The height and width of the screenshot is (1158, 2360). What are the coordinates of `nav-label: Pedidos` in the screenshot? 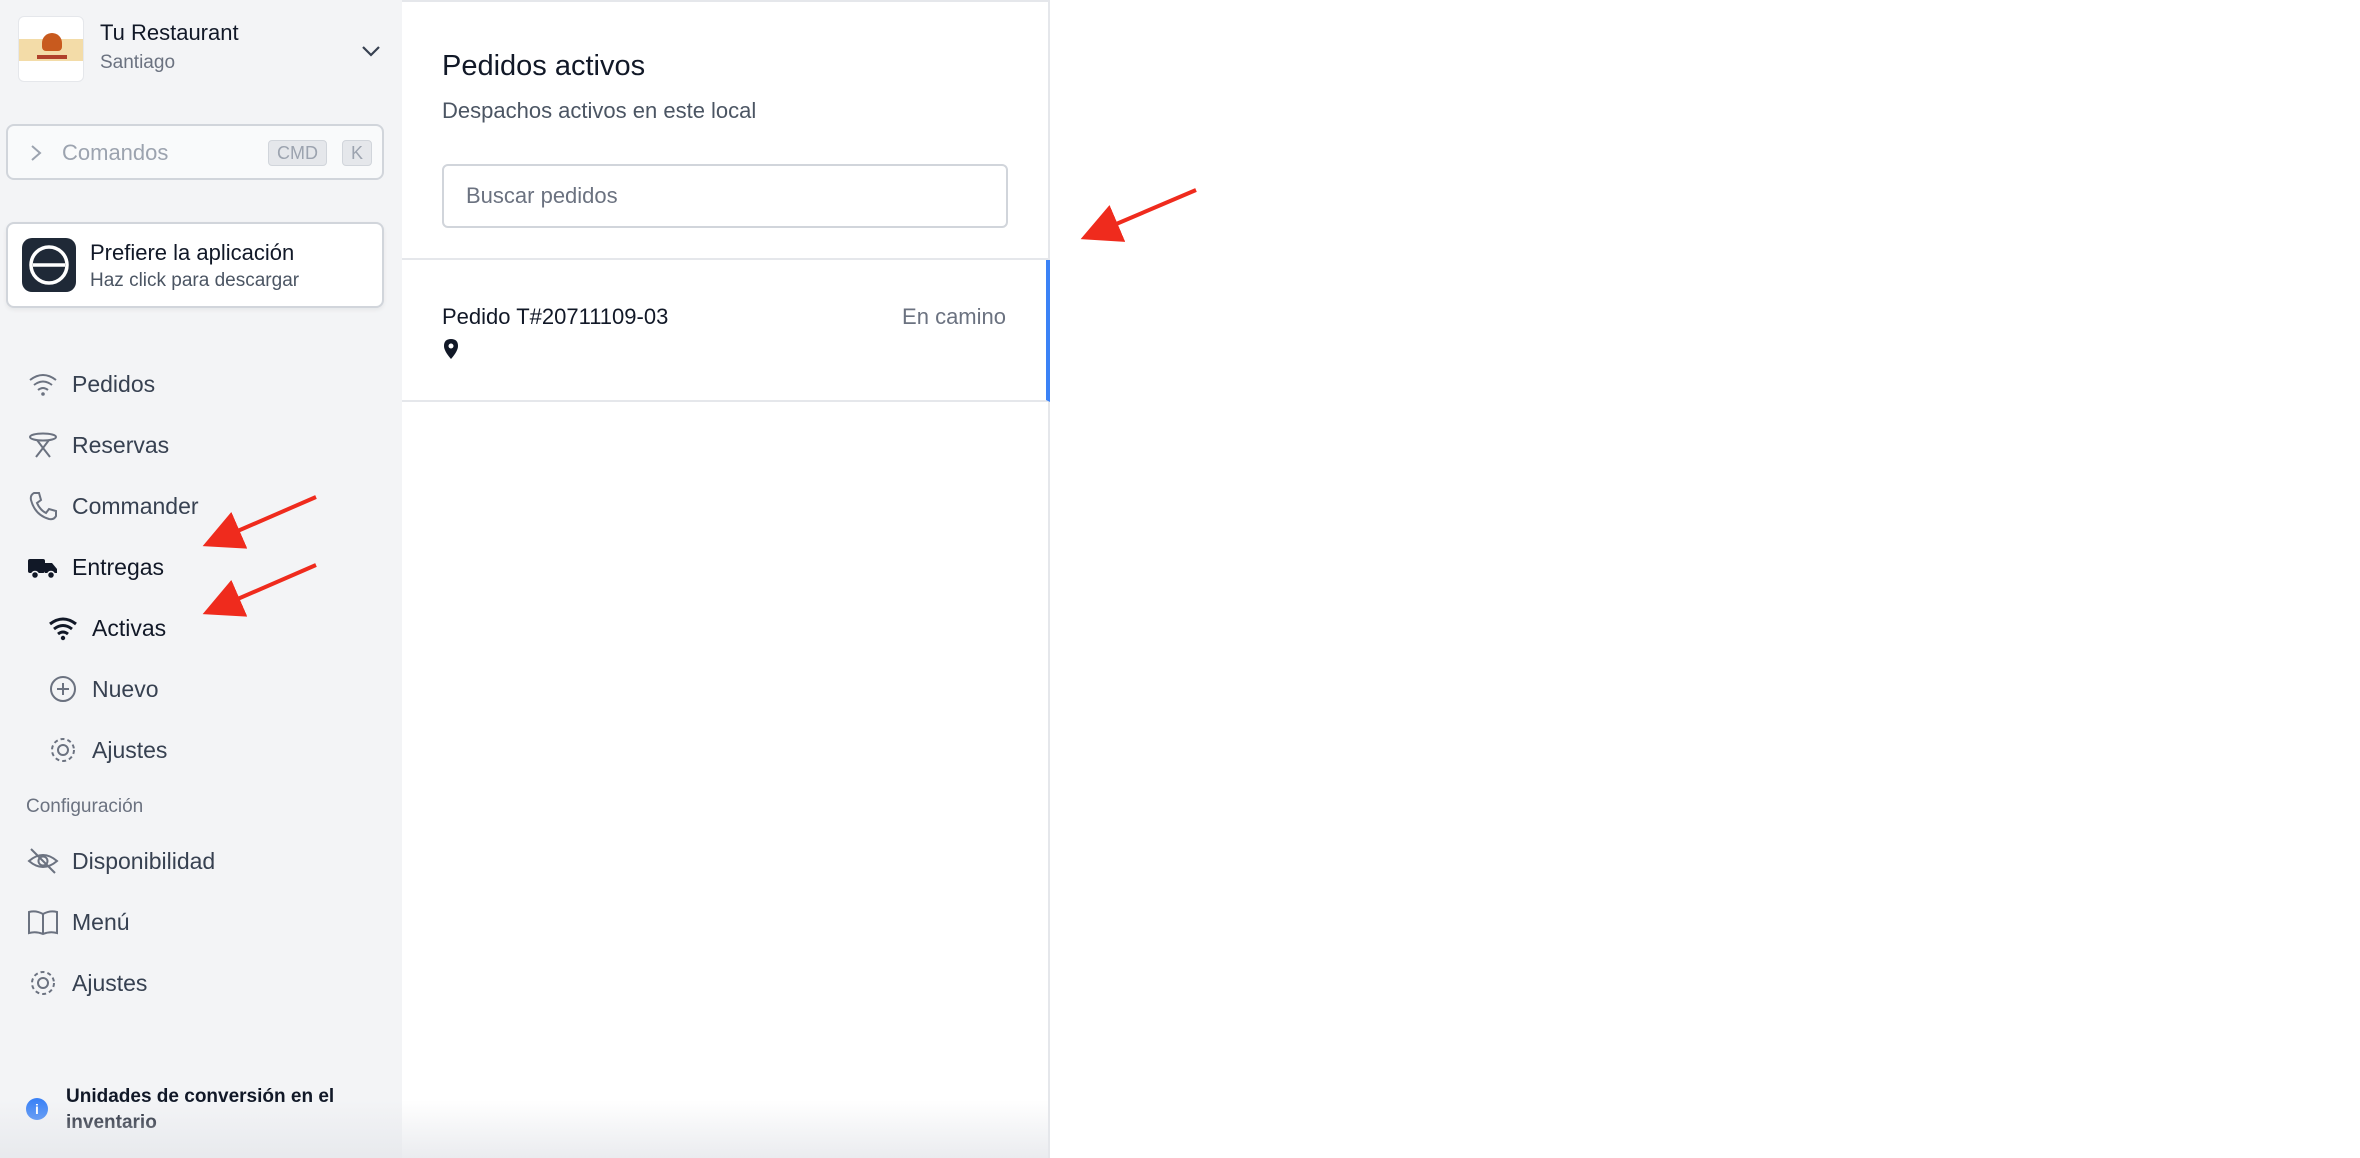 It's located at (114, 383).